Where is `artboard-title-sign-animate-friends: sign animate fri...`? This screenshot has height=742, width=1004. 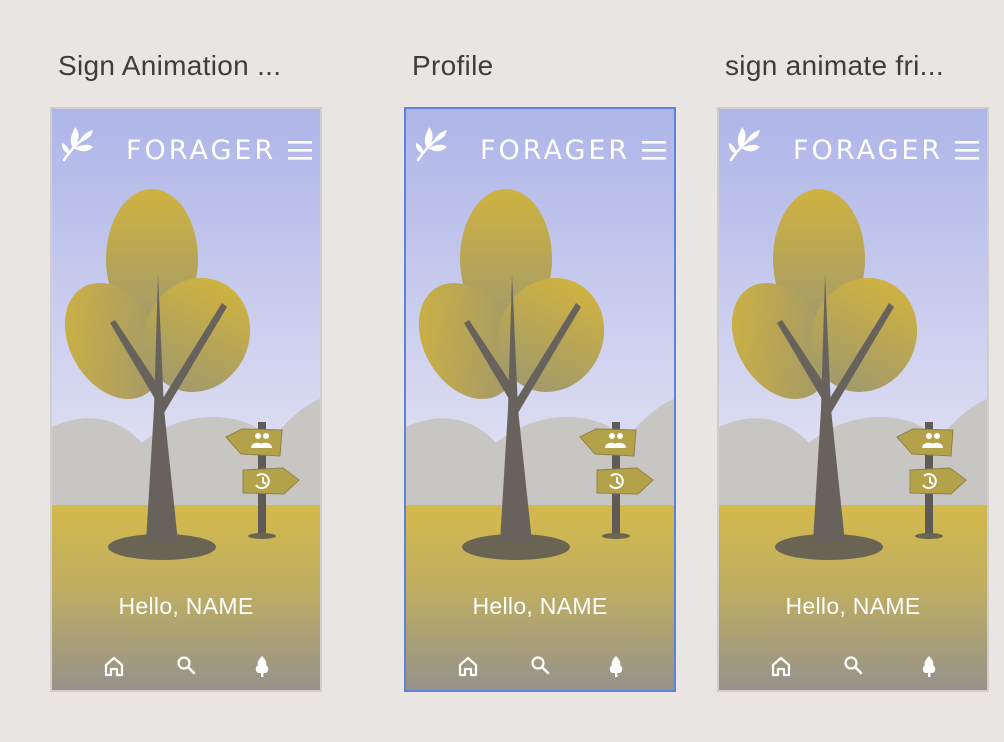 artboard-title-sign-animate-friends: sign animate fri... is located at coordinates (834, 66).